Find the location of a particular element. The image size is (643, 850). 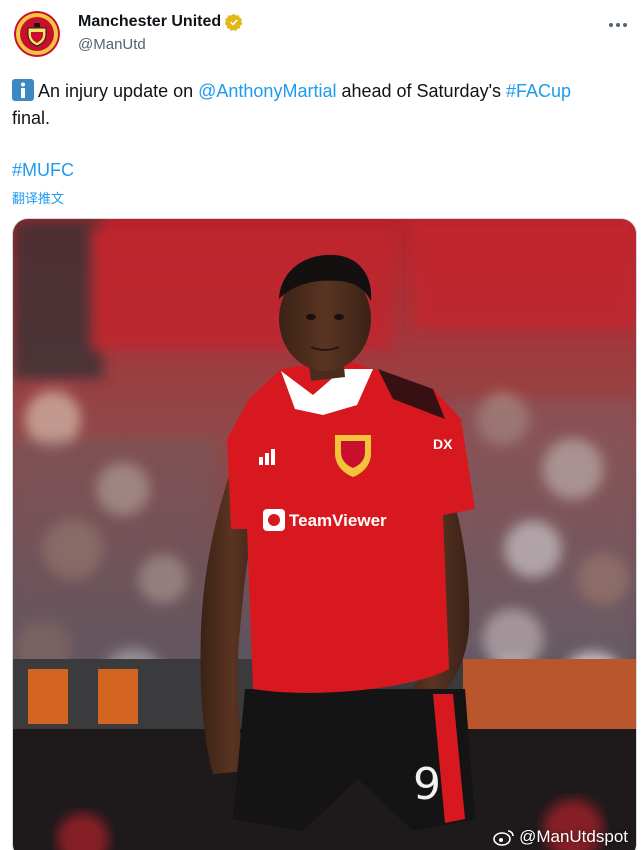

avatar is located at coordinates (37, 34).